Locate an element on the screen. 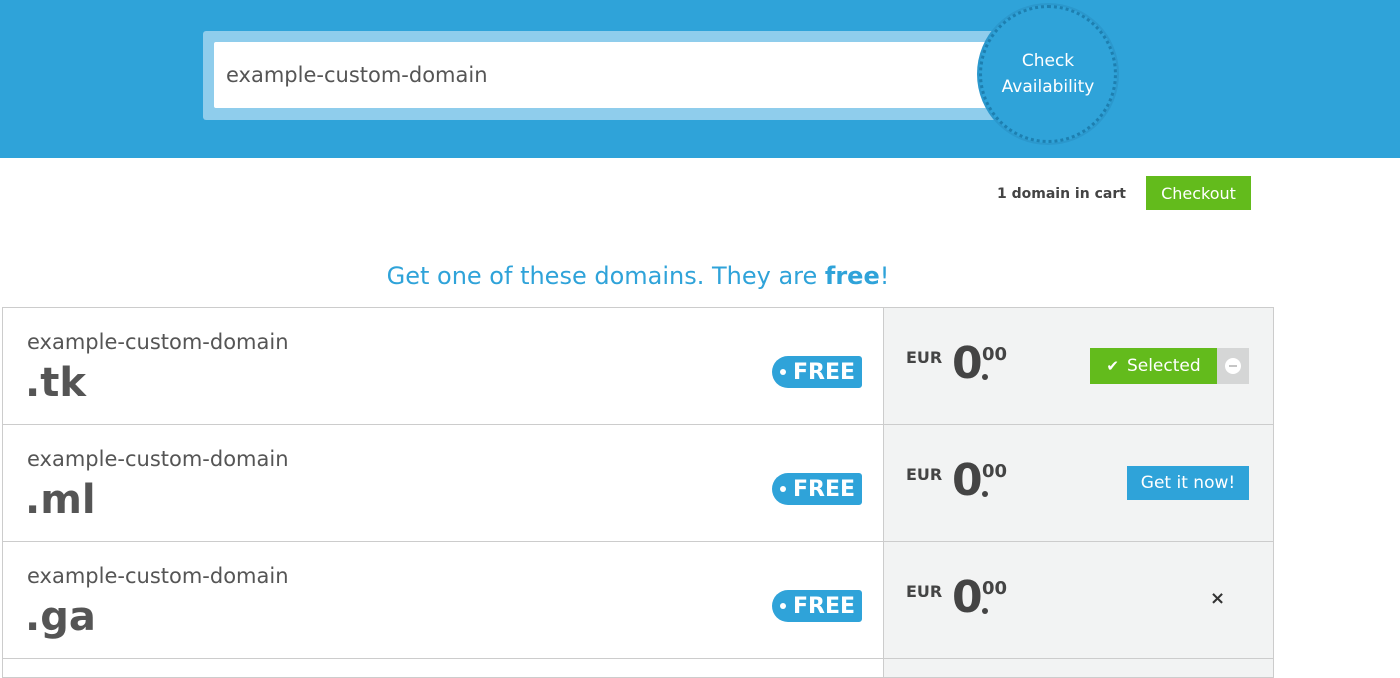 The image size is (1400, 678). domain-info is located at coordinates (443, 668).